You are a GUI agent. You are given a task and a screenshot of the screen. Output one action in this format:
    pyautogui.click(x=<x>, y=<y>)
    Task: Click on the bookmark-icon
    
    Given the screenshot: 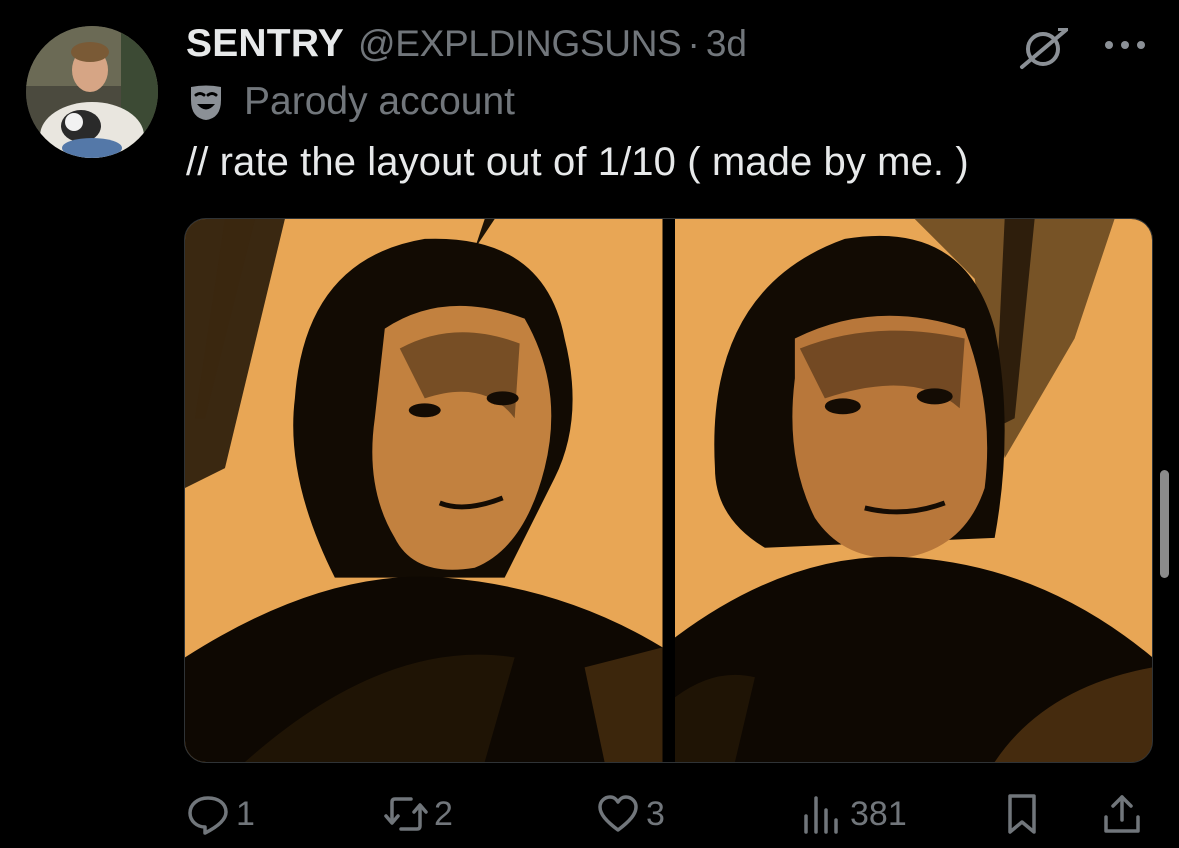 What is the action you would take?
    pyautogui.click(x=1022, y=814)
    